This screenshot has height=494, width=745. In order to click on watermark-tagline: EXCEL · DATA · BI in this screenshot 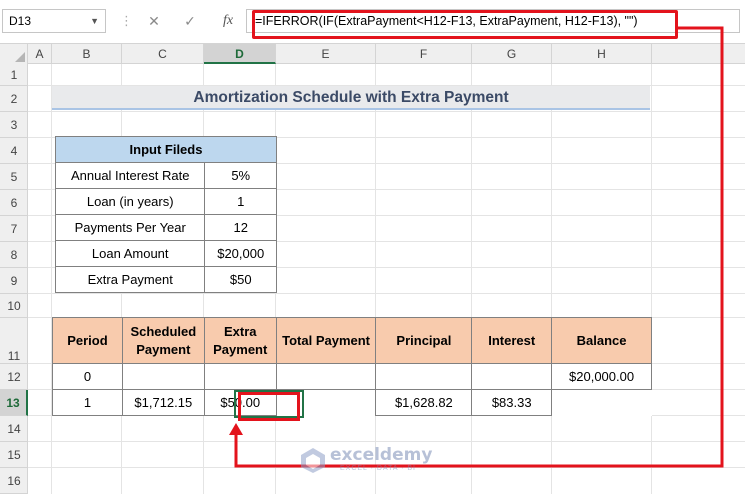, I will do `click(378, 468)`.